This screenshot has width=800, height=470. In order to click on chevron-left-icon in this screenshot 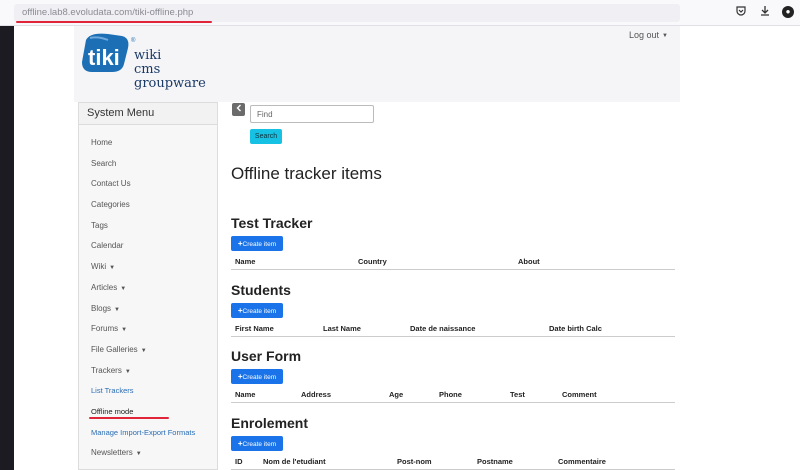, I will do `click(238, 108)`.